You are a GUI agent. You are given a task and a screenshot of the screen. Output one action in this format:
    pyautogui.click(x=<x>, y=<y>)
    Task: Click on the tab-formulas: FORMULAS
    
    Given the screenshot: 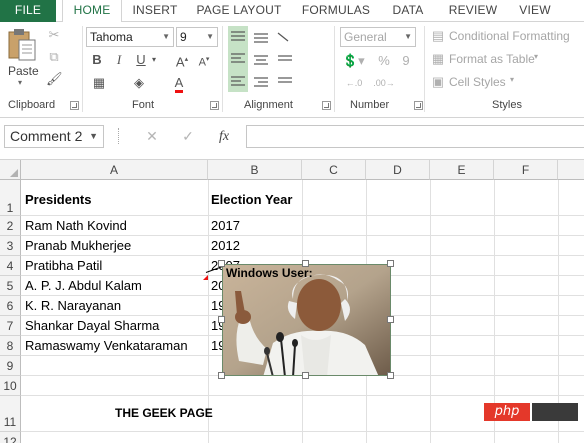 What is the action you would take?
    pyautogui.click(x=336, y=11)
    